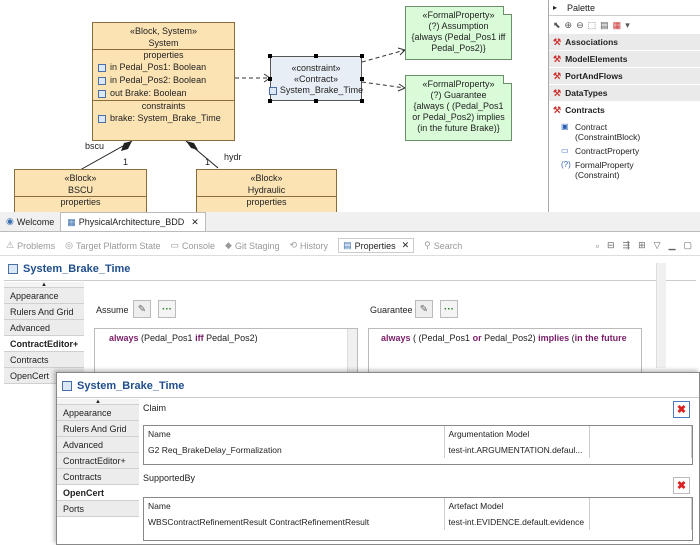 This screenshot has height=545, width=700. Describe the element at coordinates (681, 409) in the screenshot. I see `remove-claim-button: ✖` at that location.